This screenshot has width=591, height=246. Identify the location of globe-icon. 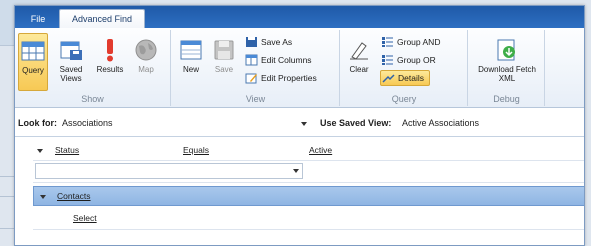
(146, 50).